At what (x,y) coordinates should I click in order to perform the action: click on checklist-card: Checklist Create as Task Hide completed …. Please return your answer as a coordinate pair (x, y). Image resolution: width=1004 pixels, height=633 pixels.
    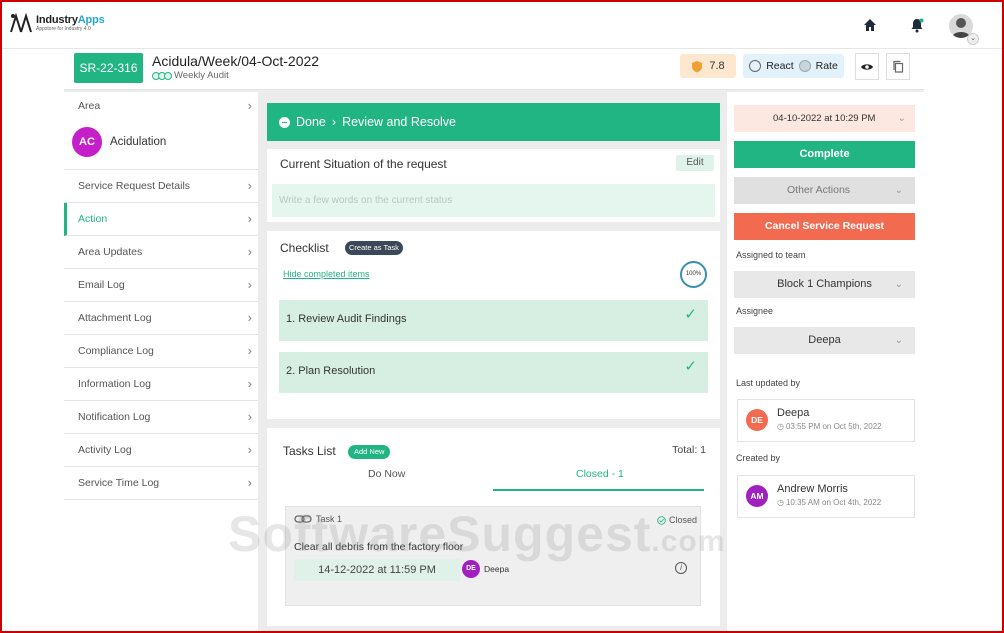
    Looking at the image, I should click on (493, 325).